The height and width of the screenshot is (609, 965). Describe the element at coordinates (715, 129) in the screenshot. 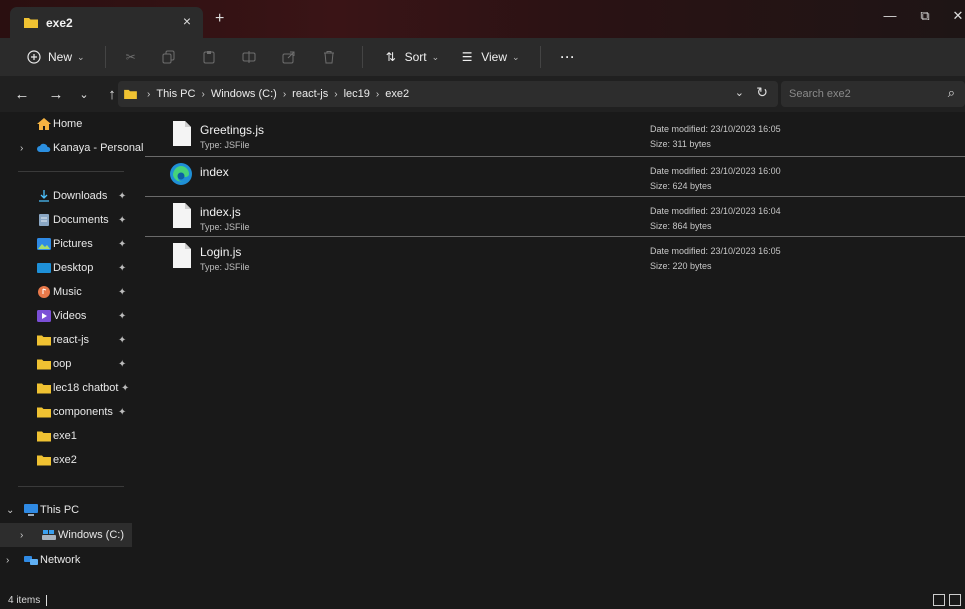

I see `file-date-modified: Date modified: 23/10/2023 16:05` at that location.